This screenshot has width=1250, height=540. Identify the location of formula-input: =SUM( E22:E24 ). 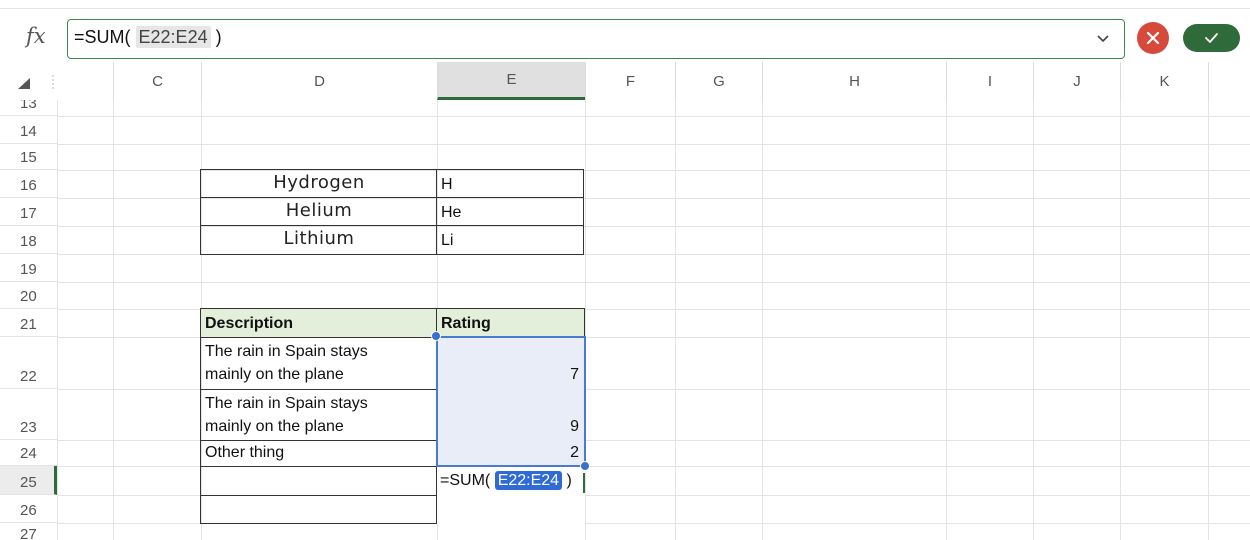
(596, 39).